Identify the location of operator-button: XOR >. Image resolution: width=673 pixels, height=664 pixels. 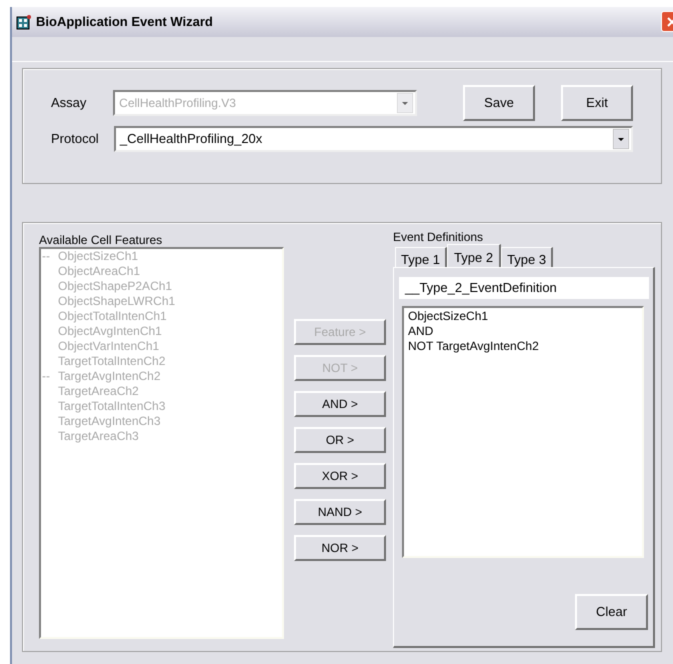
(340, 476).